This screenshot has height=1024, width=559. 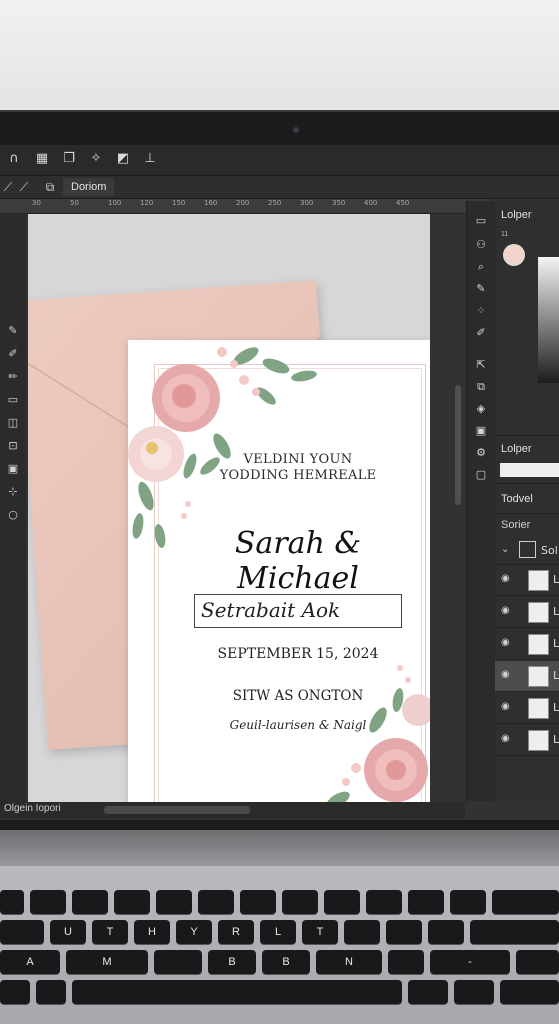 What do you see at coordinates (270, 610) in the screenshot?
I see `text-box-content: Setrabait Aok` at bounding box center [270, 610].